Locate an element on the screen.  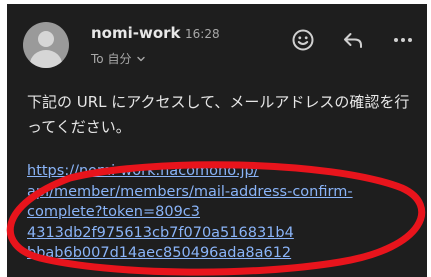
more-options-button is located at coordinates (403, 40).